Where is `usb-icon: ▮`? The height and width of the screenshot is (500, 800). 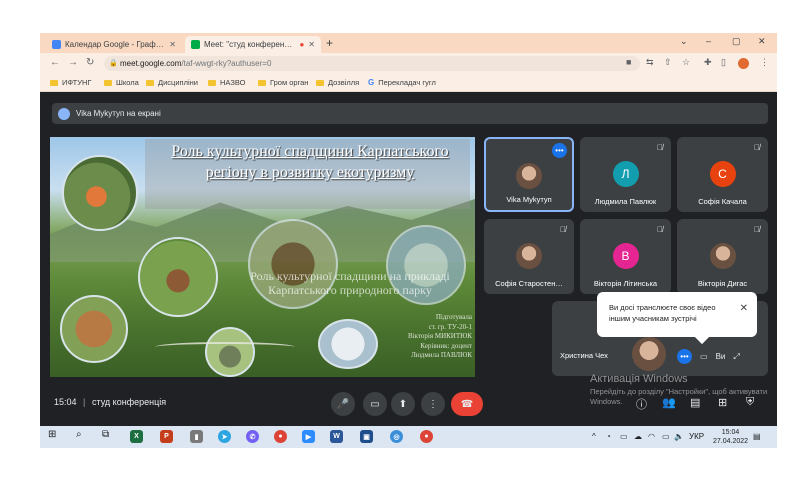
usb-icon: ▮ is located at coordinates (196, 436).